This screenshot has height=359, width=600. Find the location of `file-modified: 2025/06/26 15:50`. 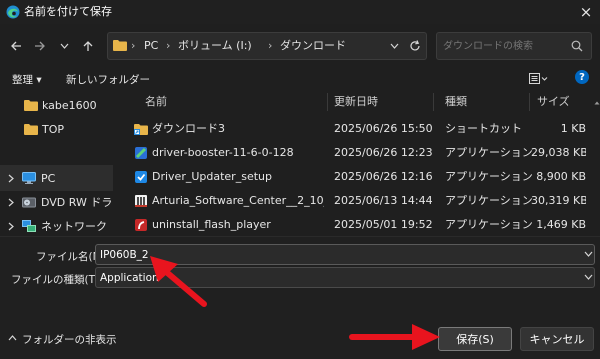

file-modified: 2025/06/26 15:50 is located at coordinates (383, 128).